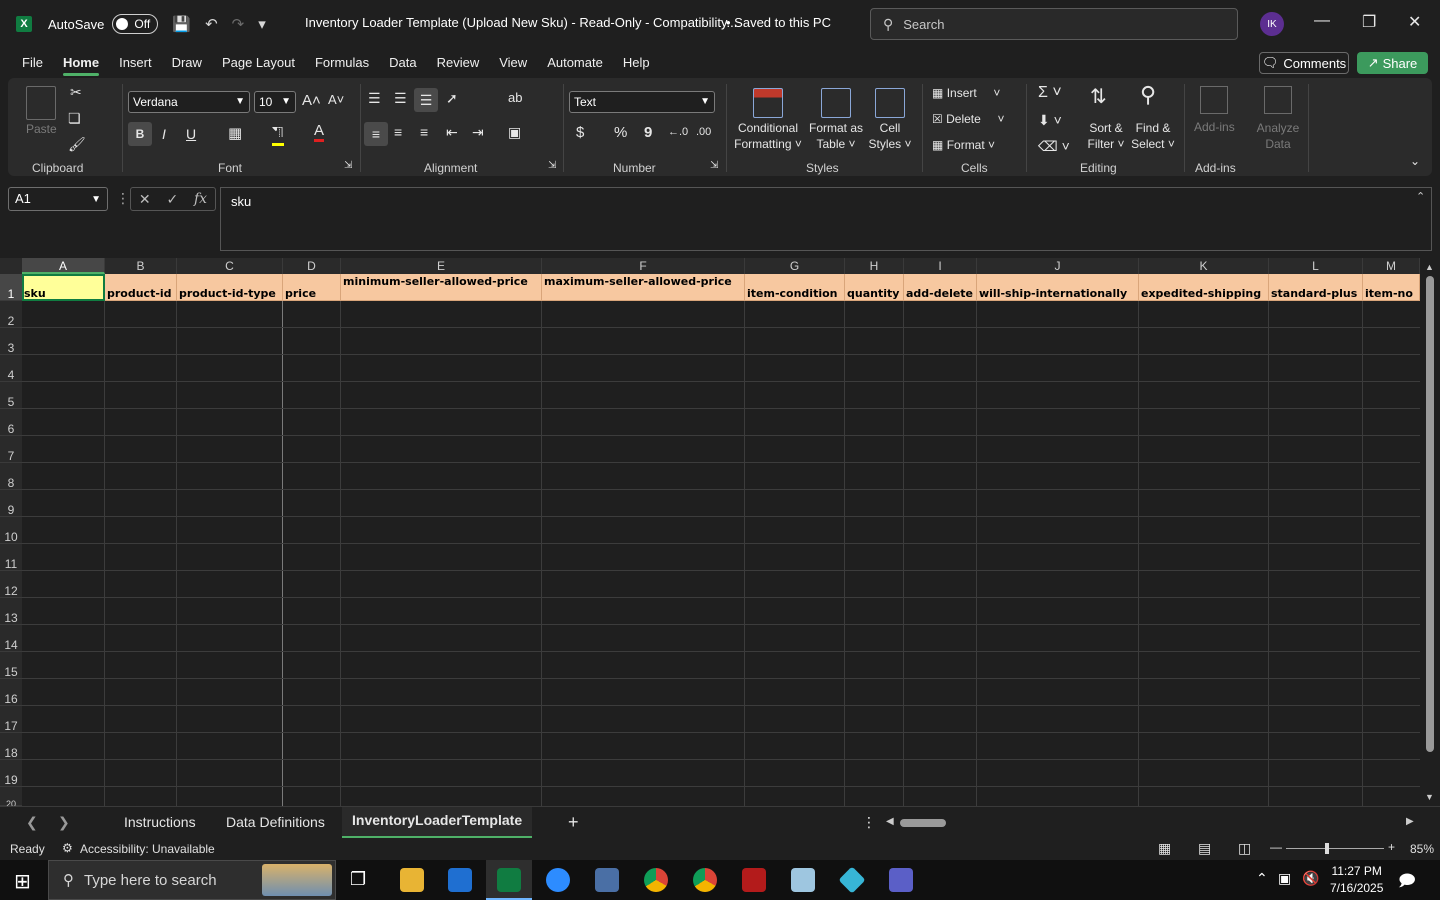 The image size is (1440, 900). Describe the element at coordinates (164, 134) in the screenshot. I see `italic-button: I` at that location.